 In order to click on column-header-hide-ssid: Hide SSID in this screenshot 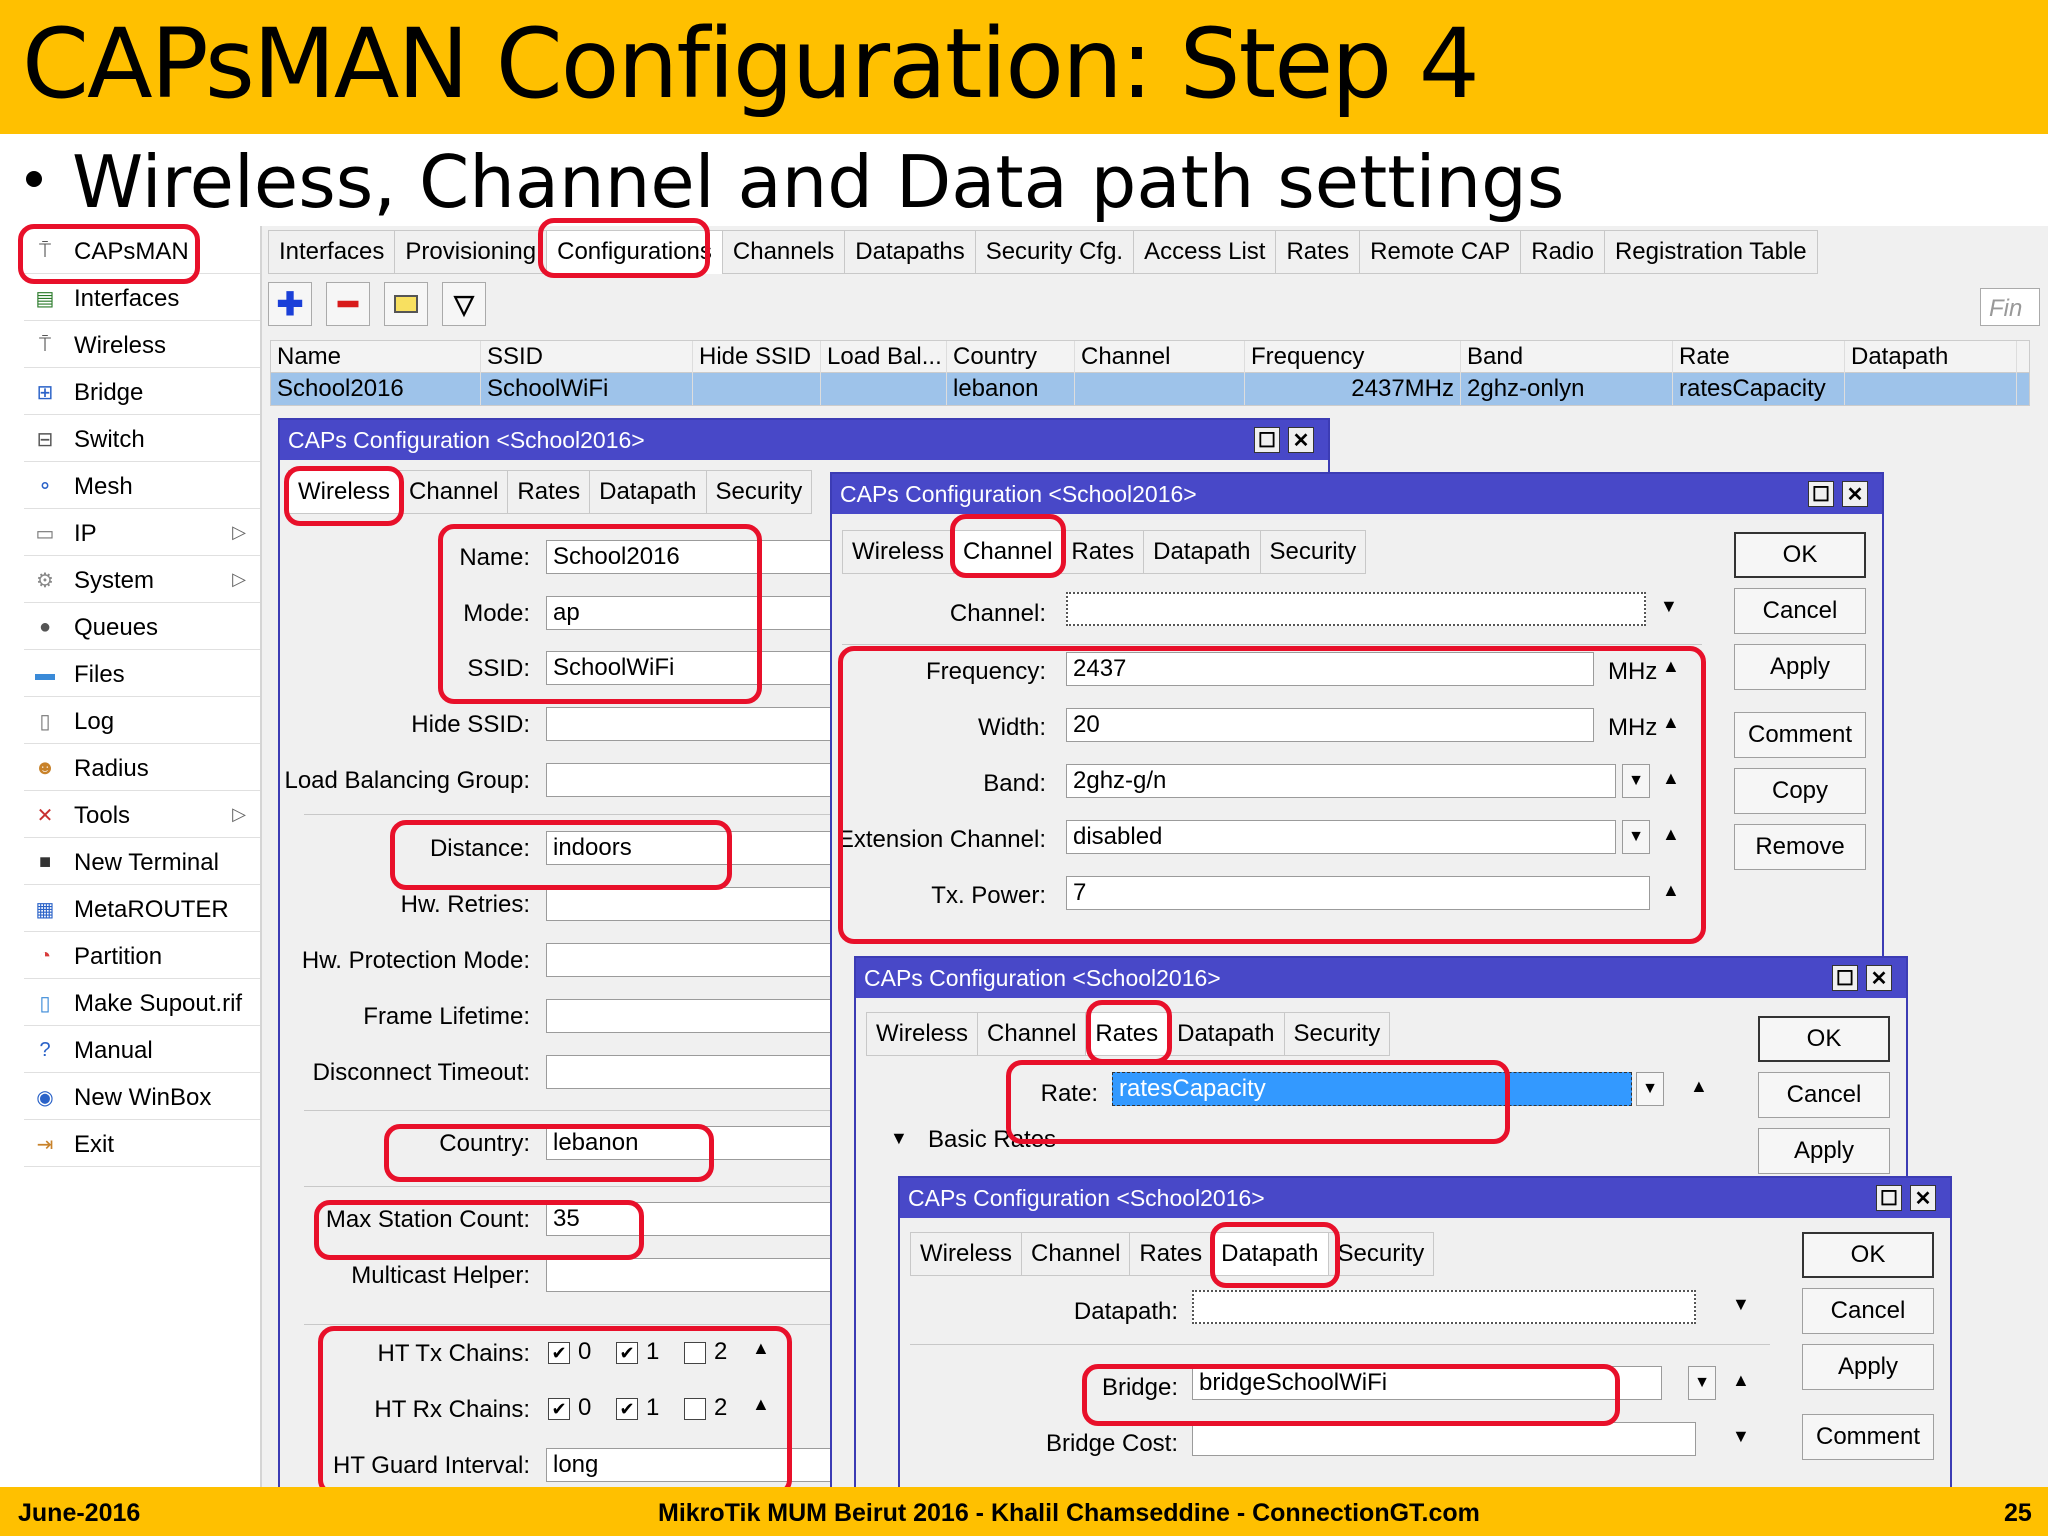, I will do `click(757, 356)`.